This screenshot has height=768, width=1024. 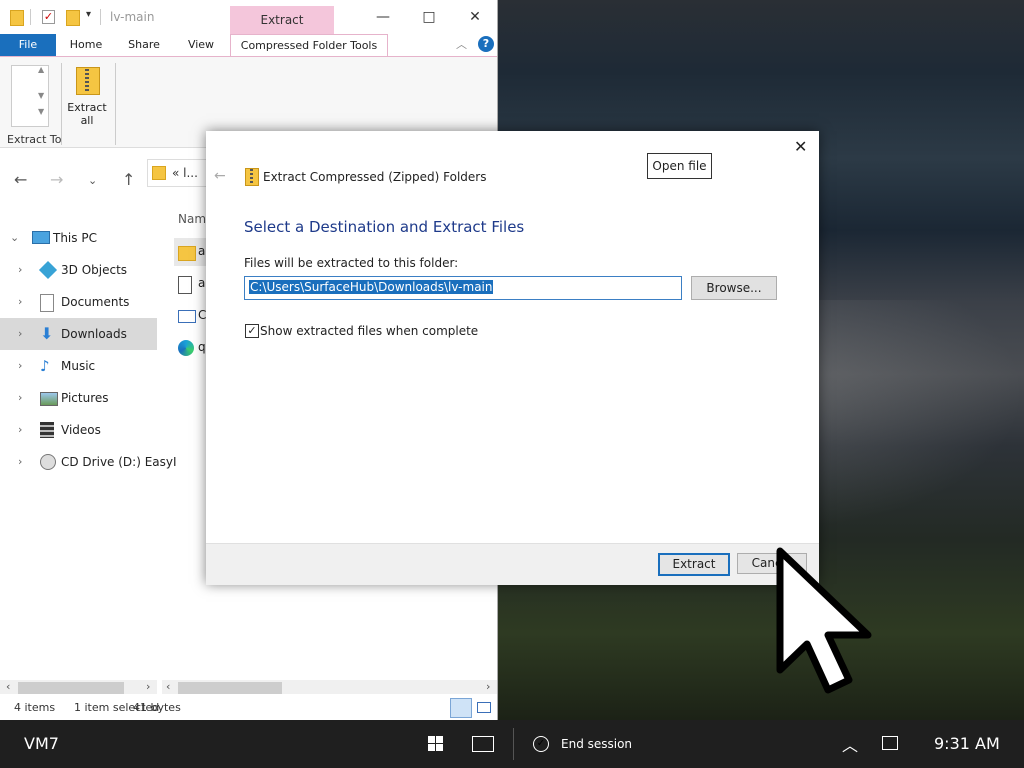 What do you see at coordinates (115, 104) in the screenshot?
I see `ribbon-divider` at bounding box center [115, 104].